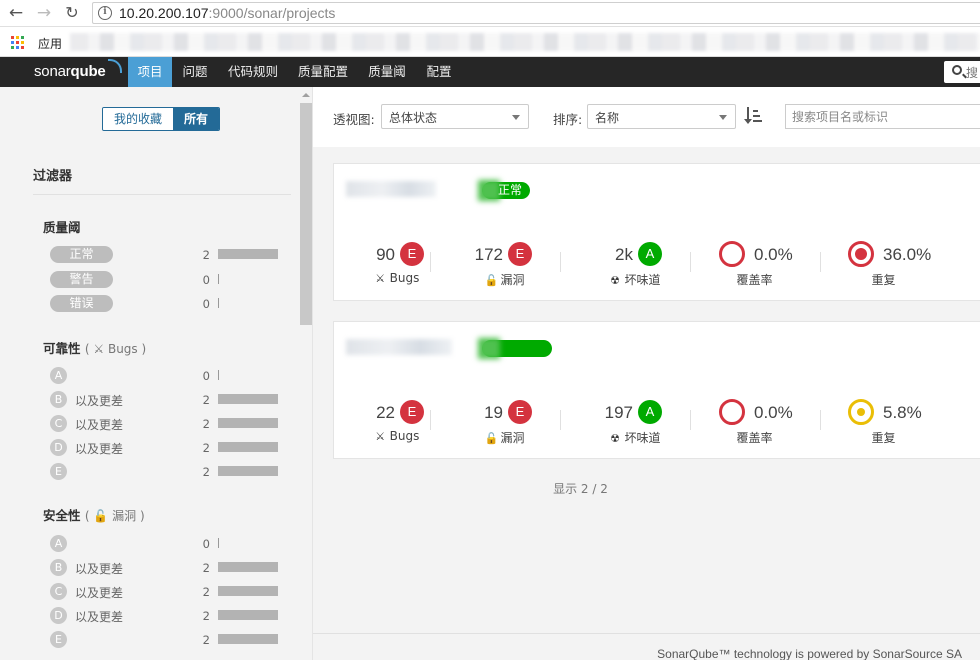 Image resolution: width=980 pixels, height=660 pixels. Describe the element at coordinates (115, 66) in the screenshot. I see `logo-wave-icon` at that location.